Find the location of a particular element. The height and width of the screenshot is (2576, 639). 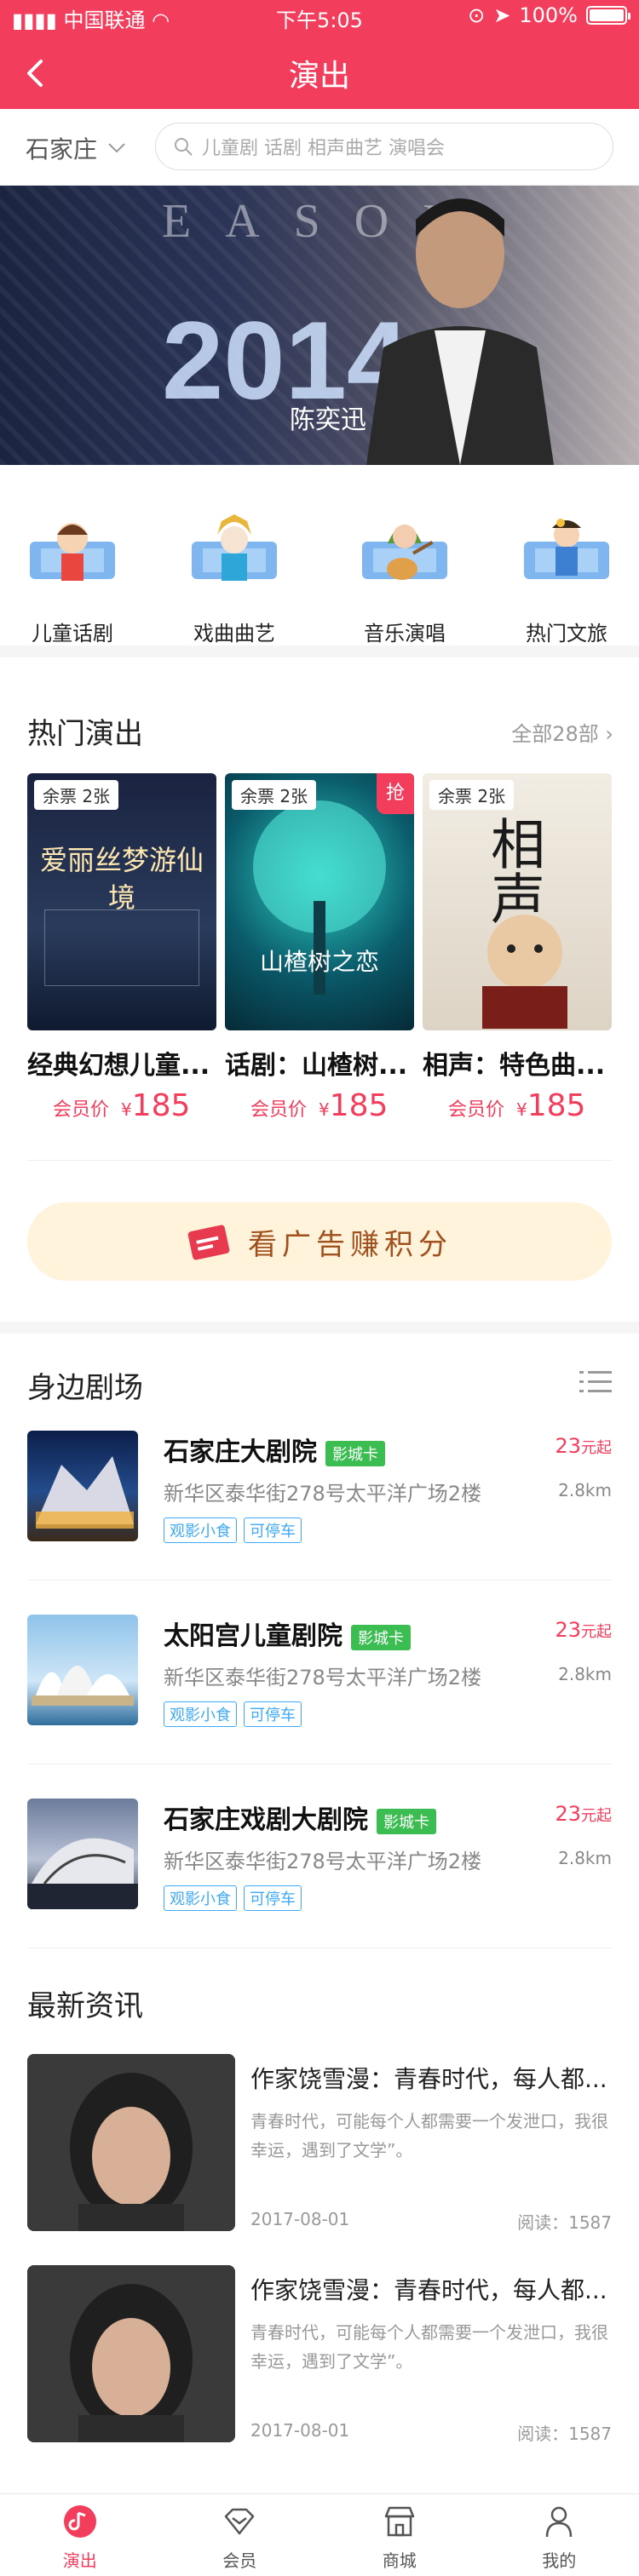

bottom-tab-bar: 演出 会员 商城 我的 is located at coordinates (319, 2534).